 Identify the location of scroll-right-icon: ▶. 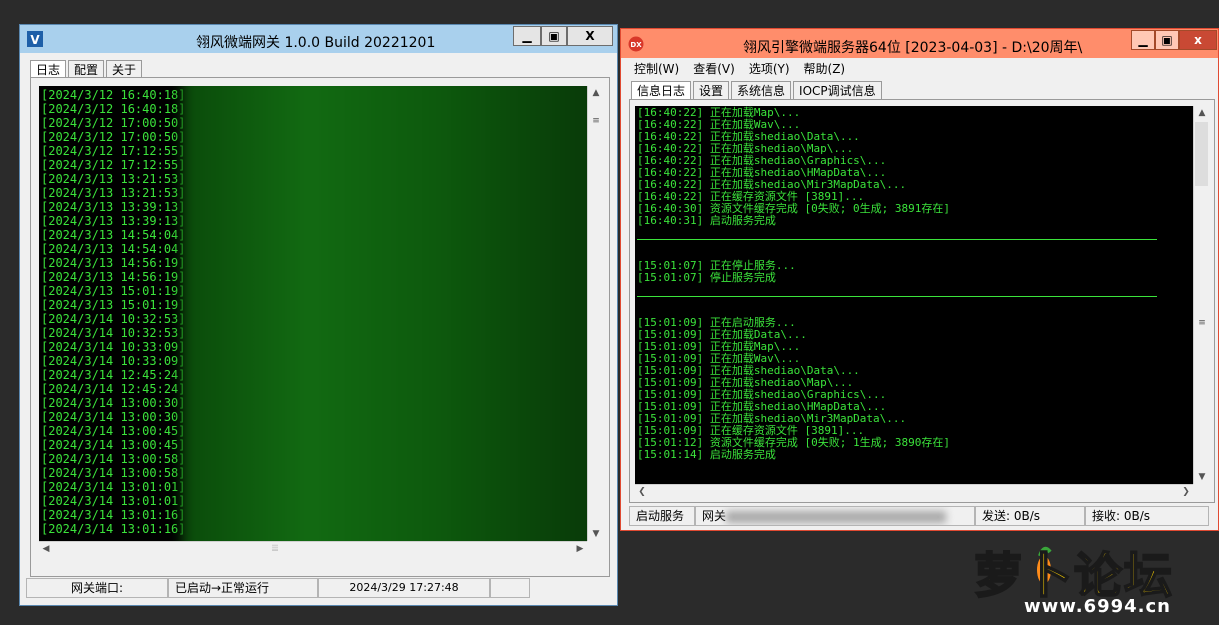
(580, 549).